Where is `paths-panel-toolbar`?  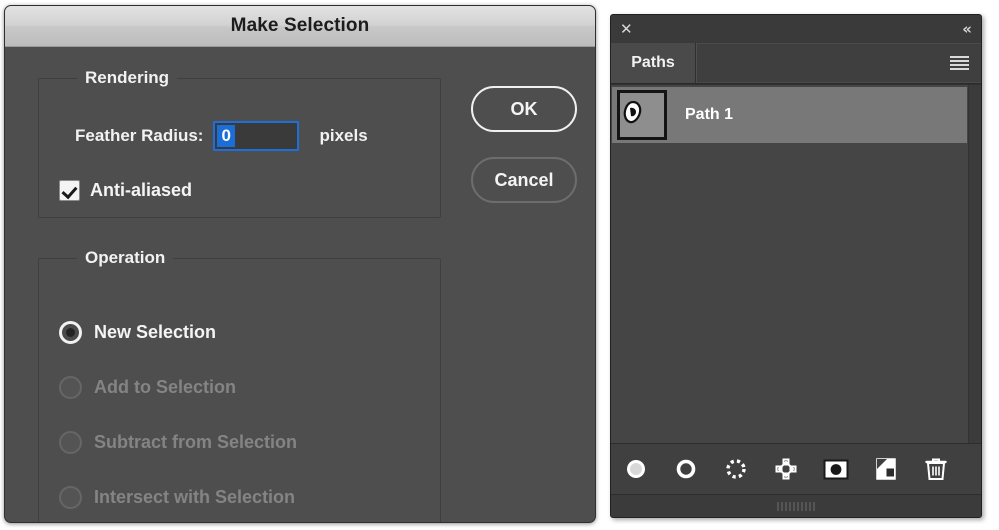
paths-panel-toolbar is located at coordinates (796, 469).